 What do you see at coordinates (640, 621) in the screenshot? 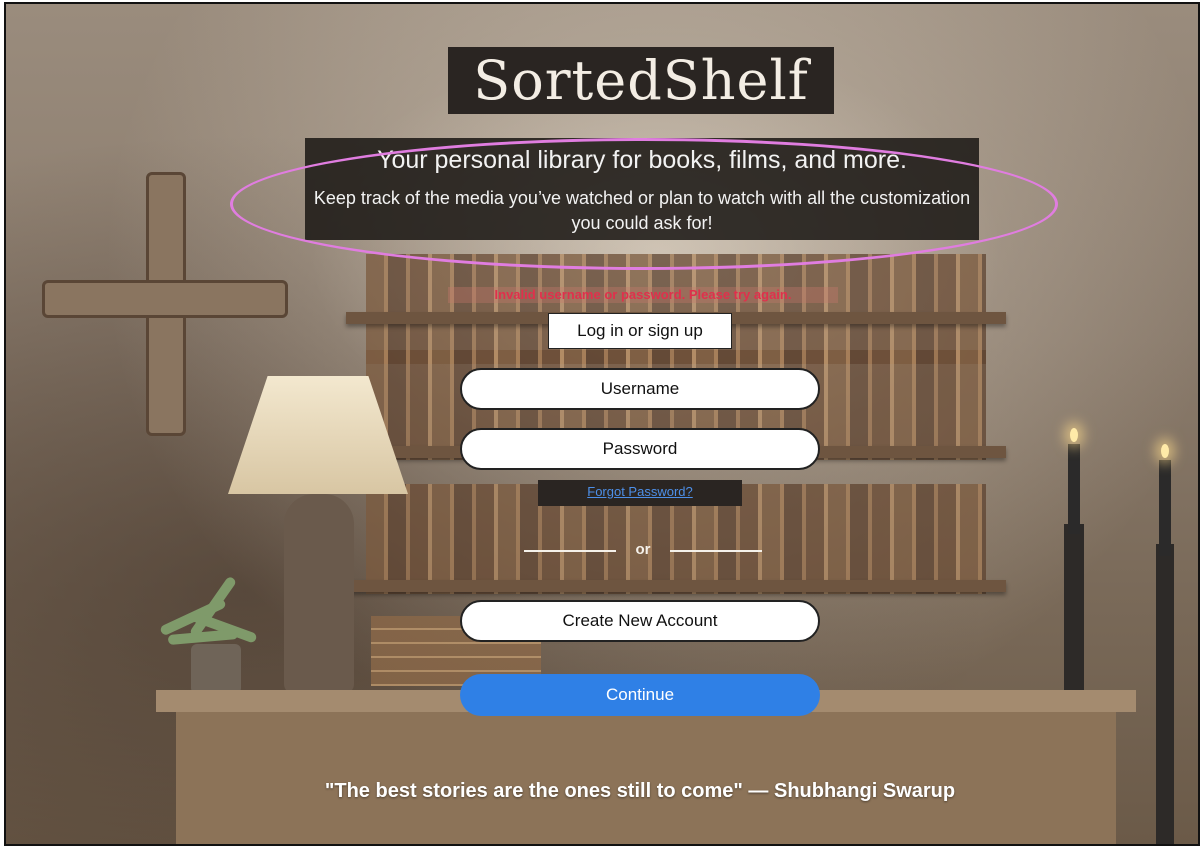
I see `create-account-button: Create New Account` at bounding box center [640, 621].